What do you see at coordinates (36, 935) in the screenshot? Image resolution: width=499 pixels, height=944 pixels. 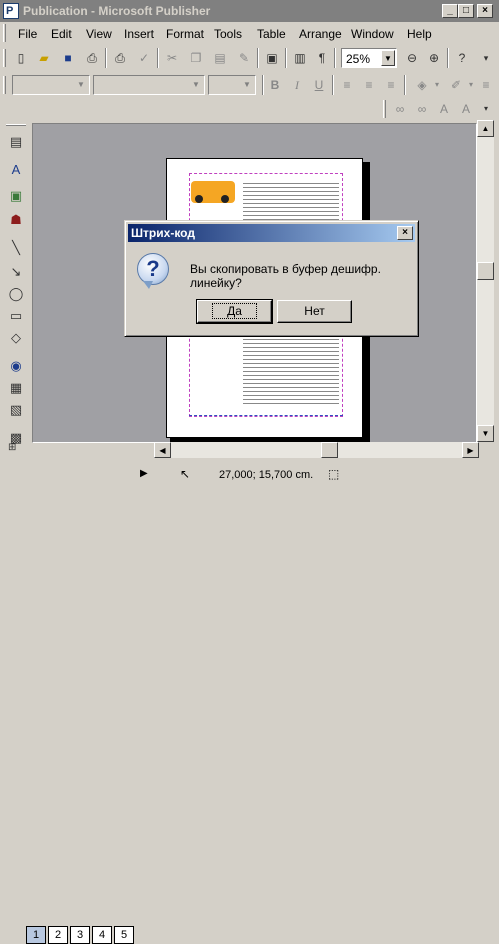 I see `page-tab-1: 1` at bounding box center [36, 935].